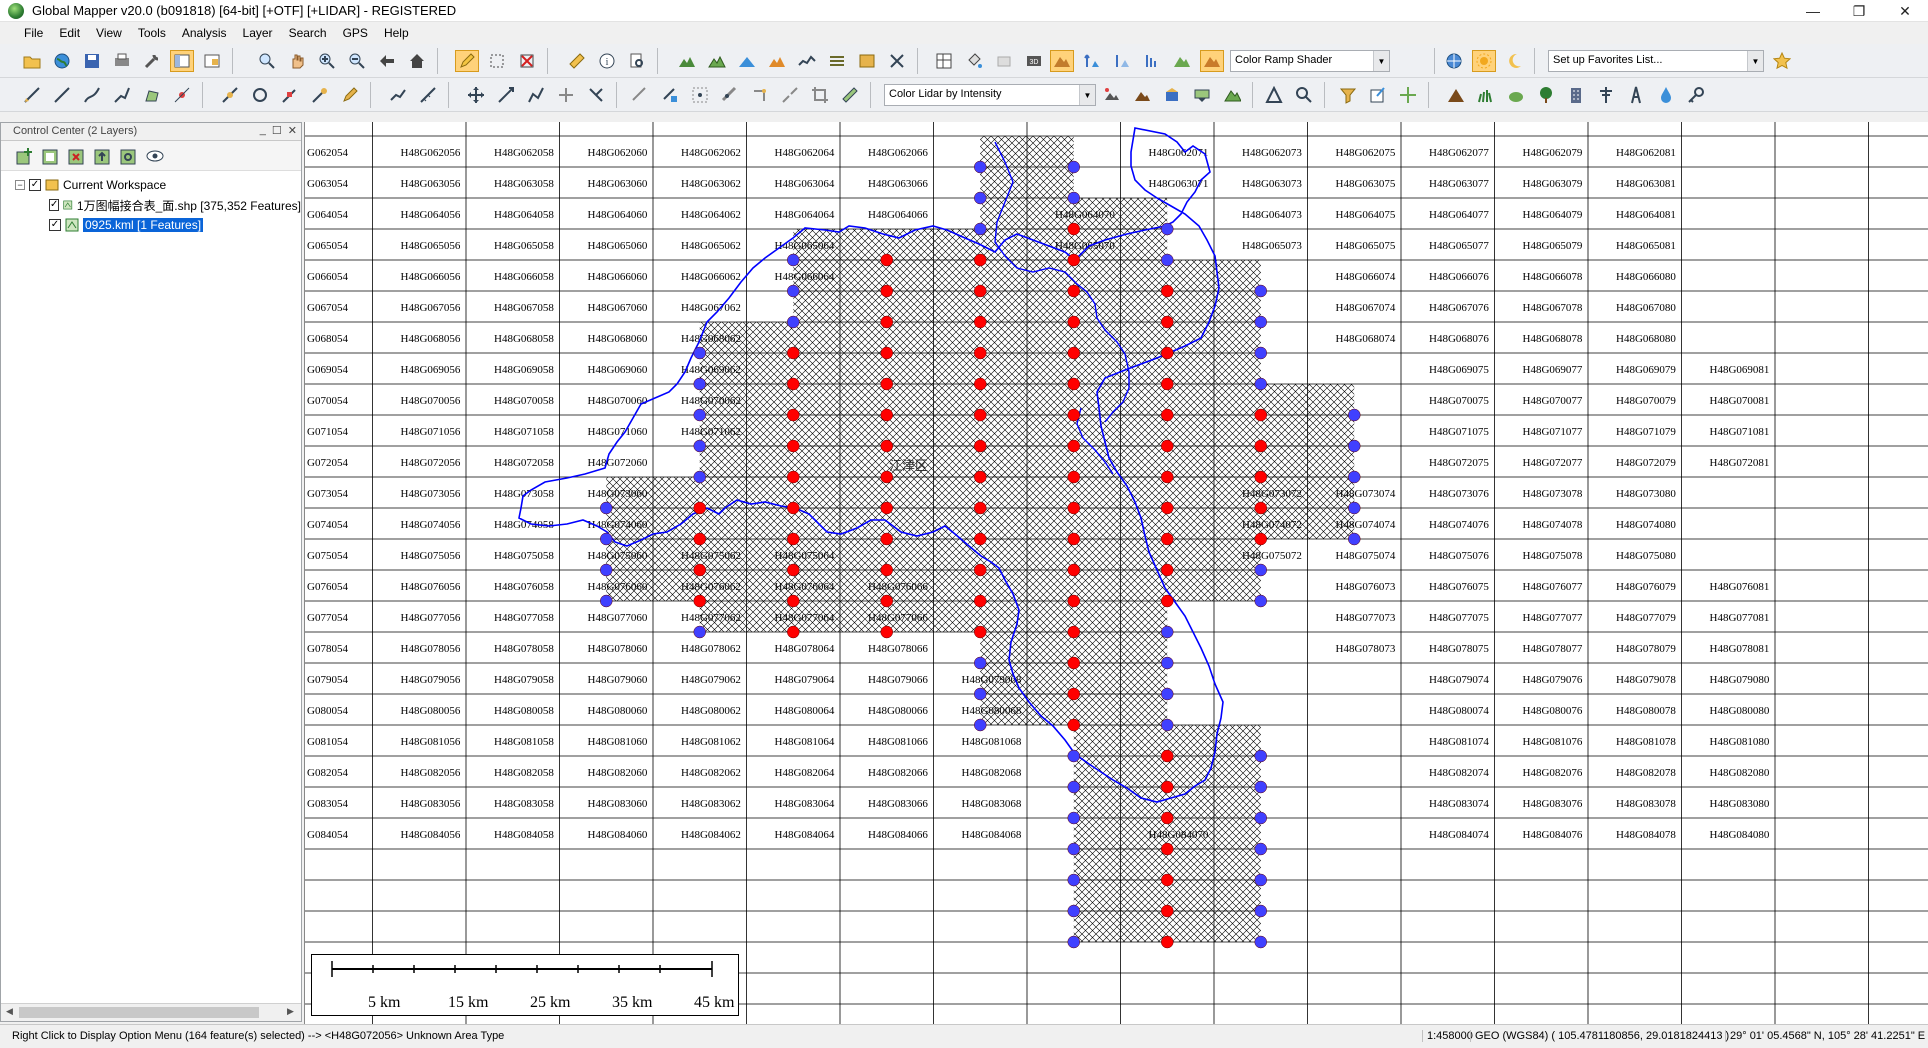 The image size is (1928, 1048). I want to click on draw-area-icon, so click(152, 95).